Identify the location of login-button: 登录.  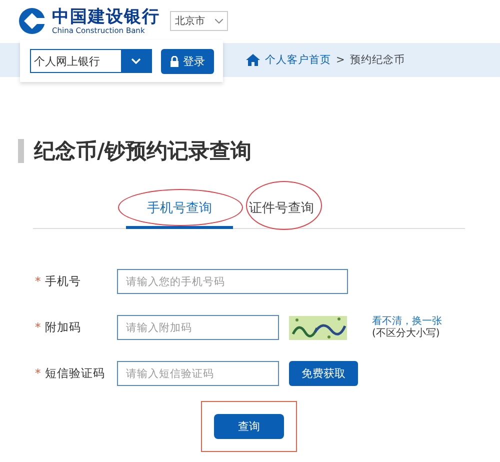
(187, 61).